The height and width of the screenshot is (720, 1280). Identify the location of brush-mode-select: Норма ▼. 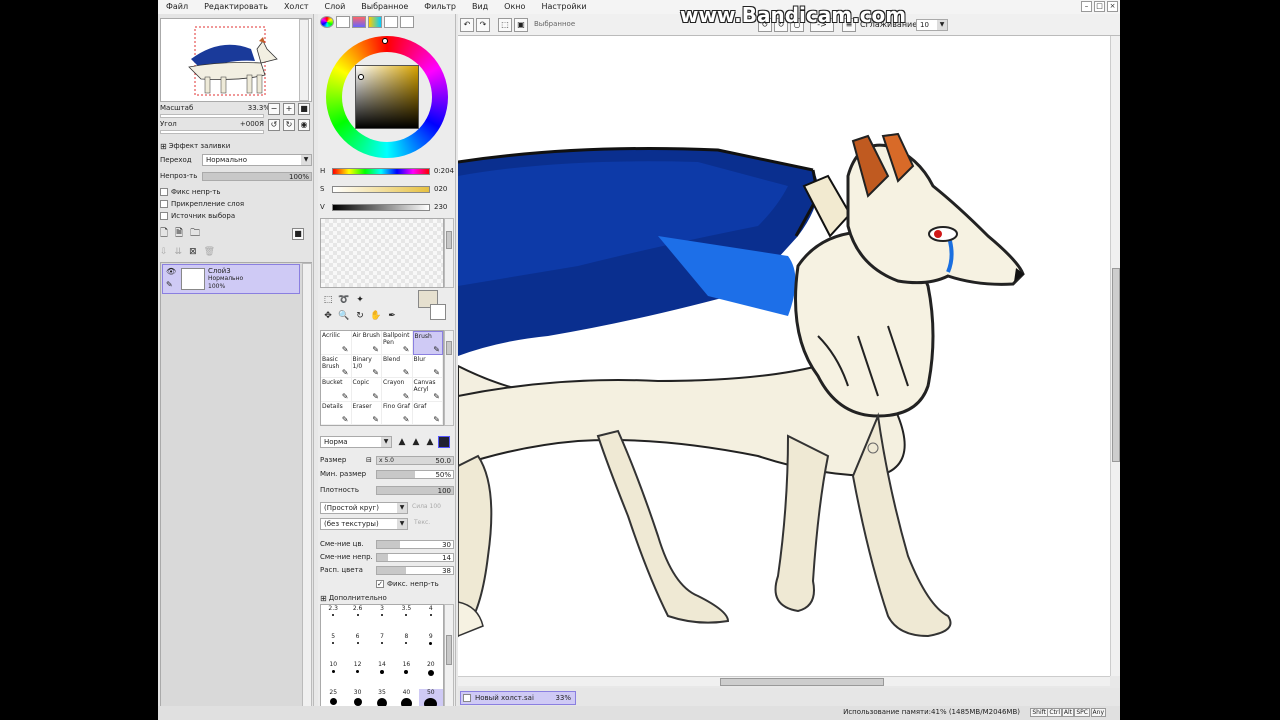
(356, 442).